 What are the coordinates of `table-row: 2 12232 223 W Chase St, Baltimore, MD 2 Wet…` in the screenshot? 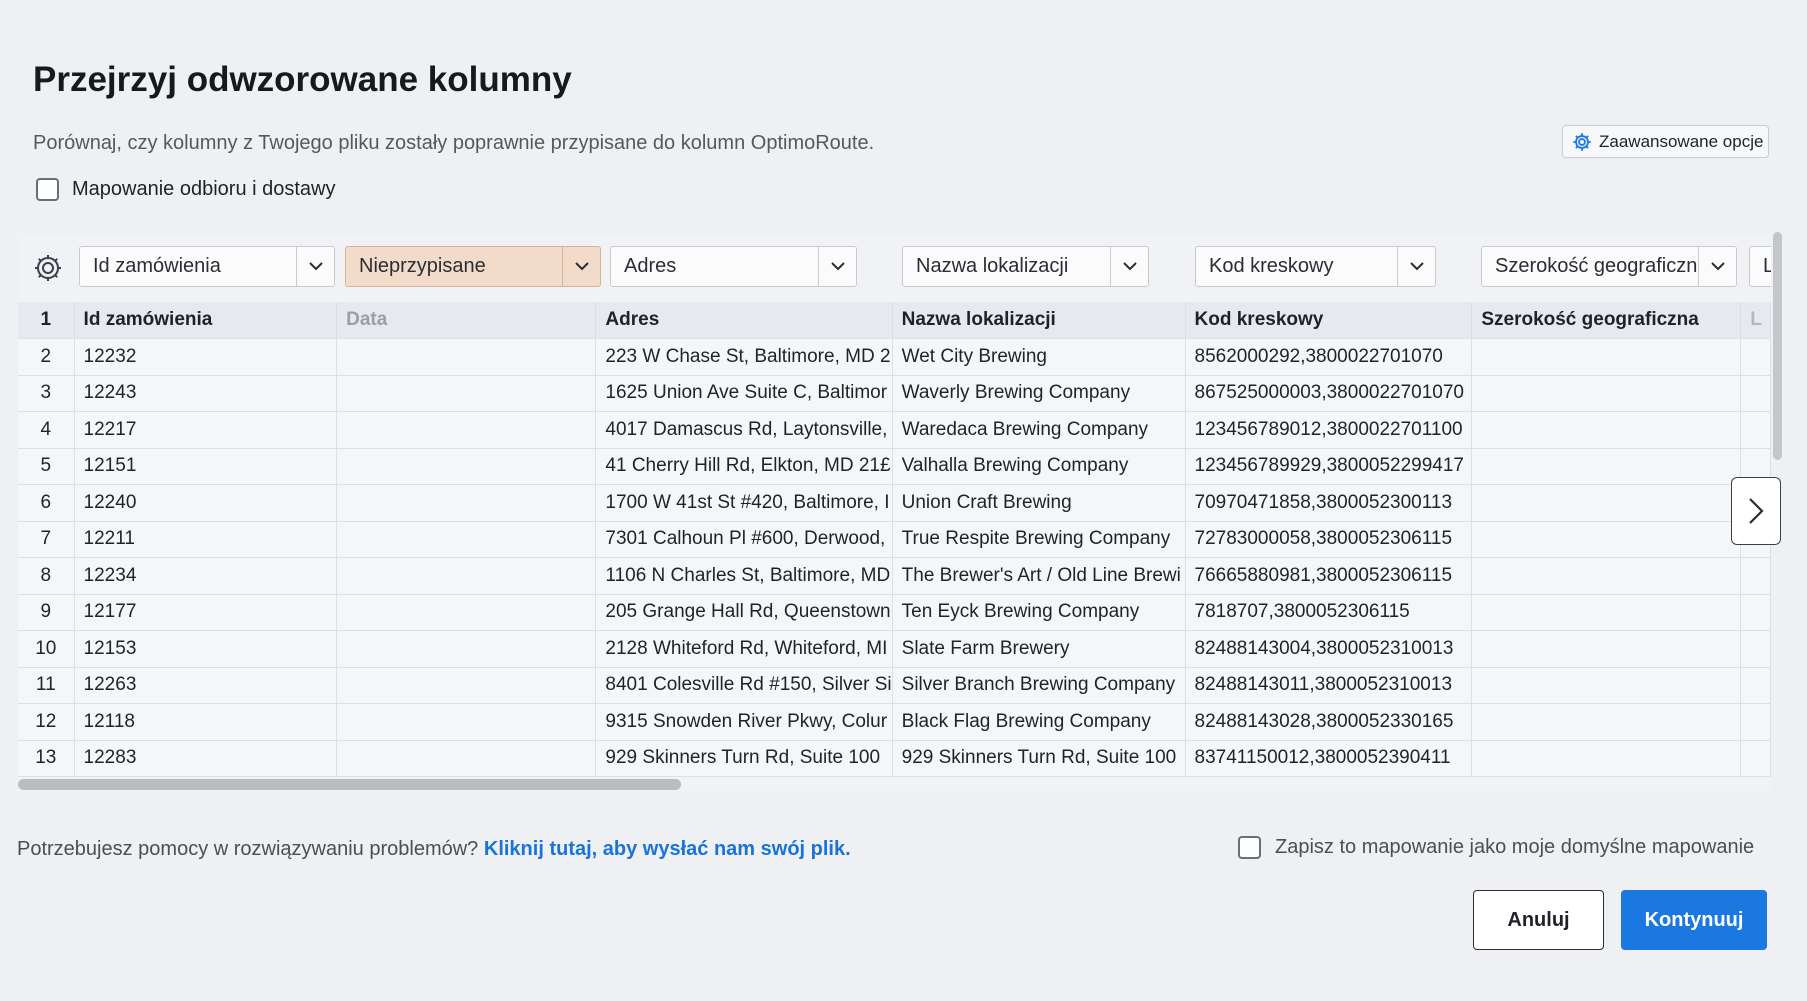 It's located at (894, 357).